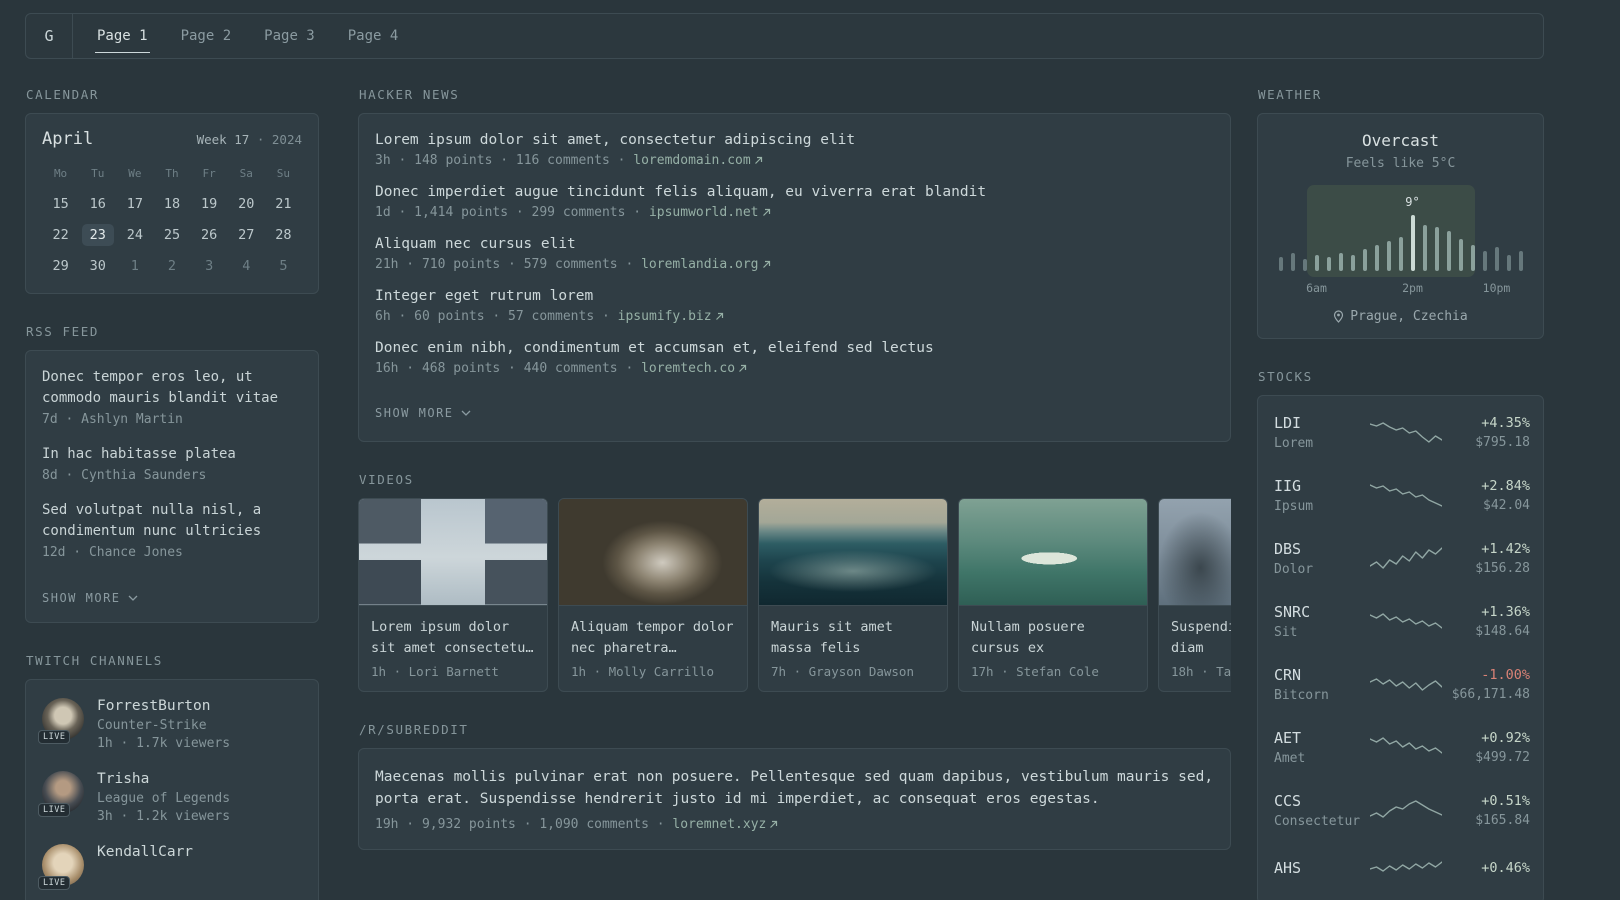 This screenshot has width=1620, height=900. I want to click on stock-sparkline, so click(1406, 559).